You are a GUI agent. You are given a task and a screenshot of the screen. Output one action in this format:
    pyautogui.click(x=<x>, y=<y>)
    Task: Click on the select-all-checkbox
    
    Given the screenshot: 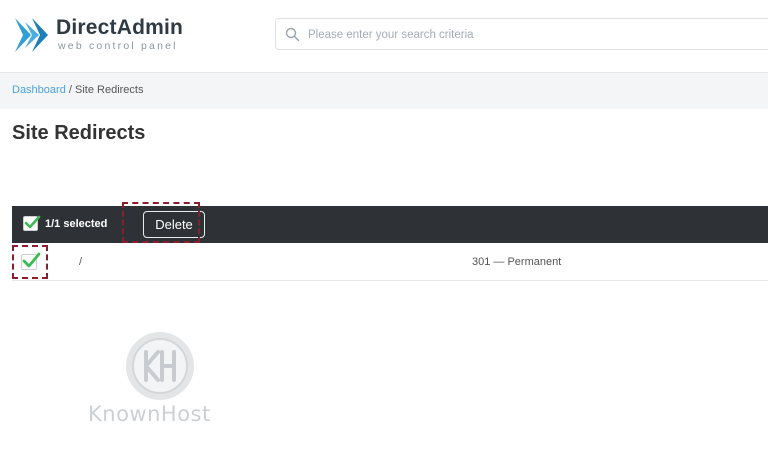 What is the action you would take?
    pyautogui.click(x=32, y=223)
    